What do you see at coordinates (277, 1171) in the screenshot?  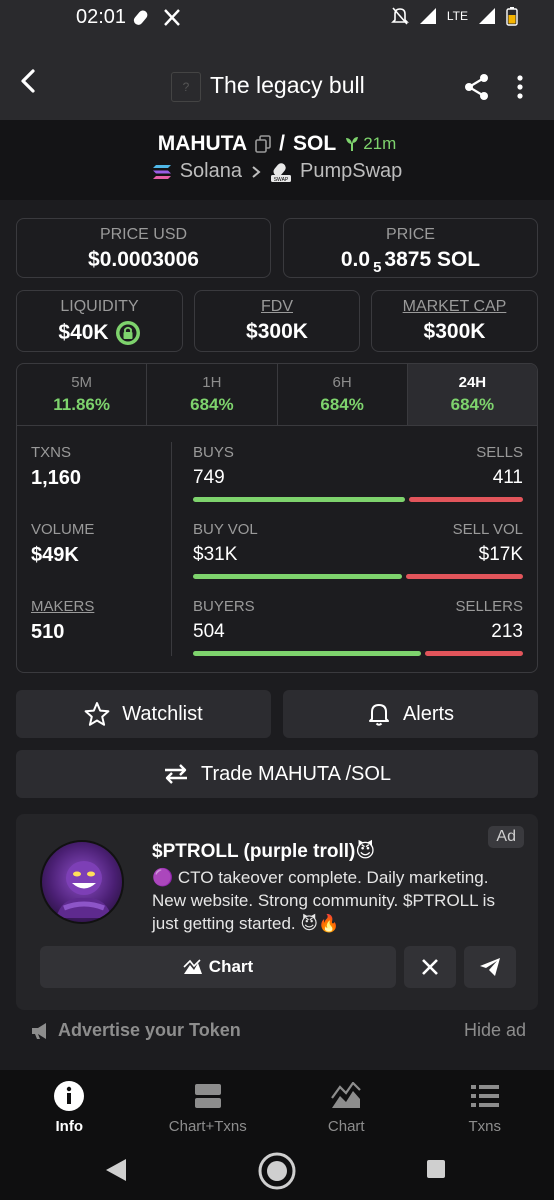 I see `system-home-icon` at bounding box center [277, 1171].